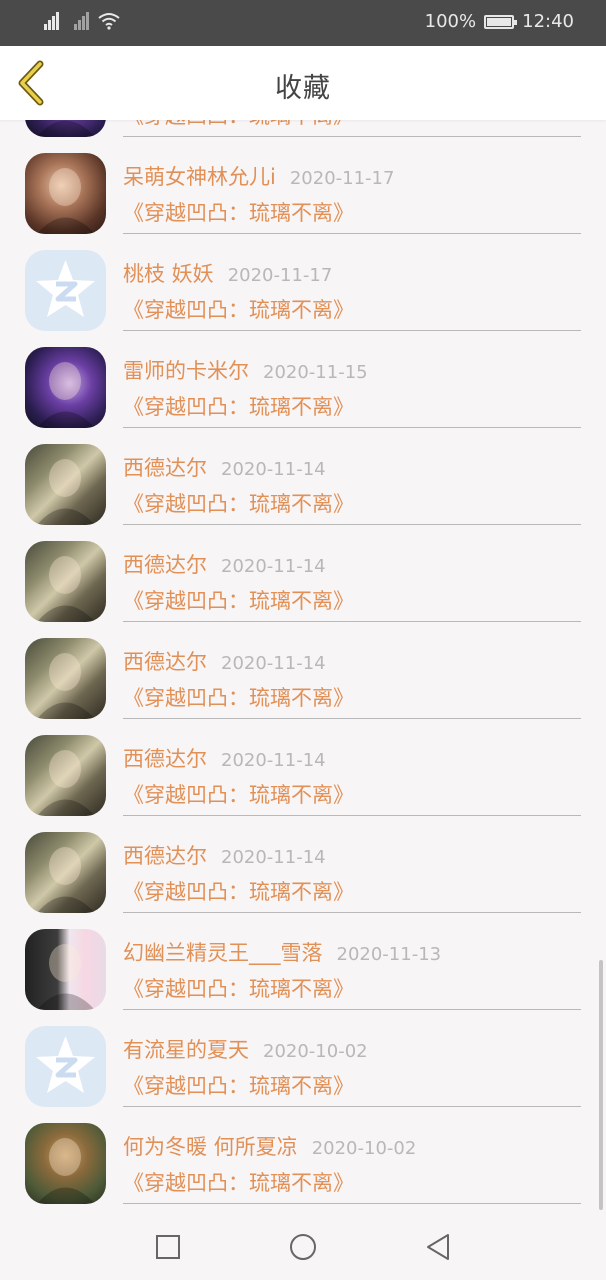 This screenshot has width=606, height=1280. I want to click on square-icon, so click(168, 1247).